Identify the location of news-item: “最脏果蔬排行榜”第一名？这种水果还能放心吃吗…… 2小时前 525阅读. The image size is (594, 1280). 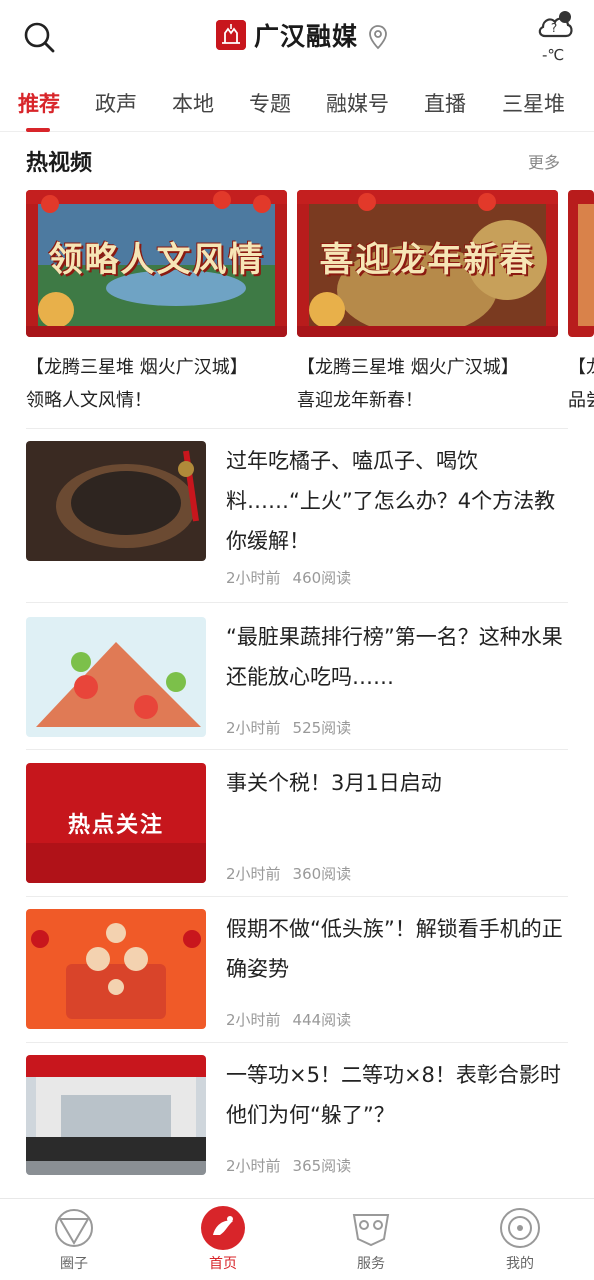
(297, 678).